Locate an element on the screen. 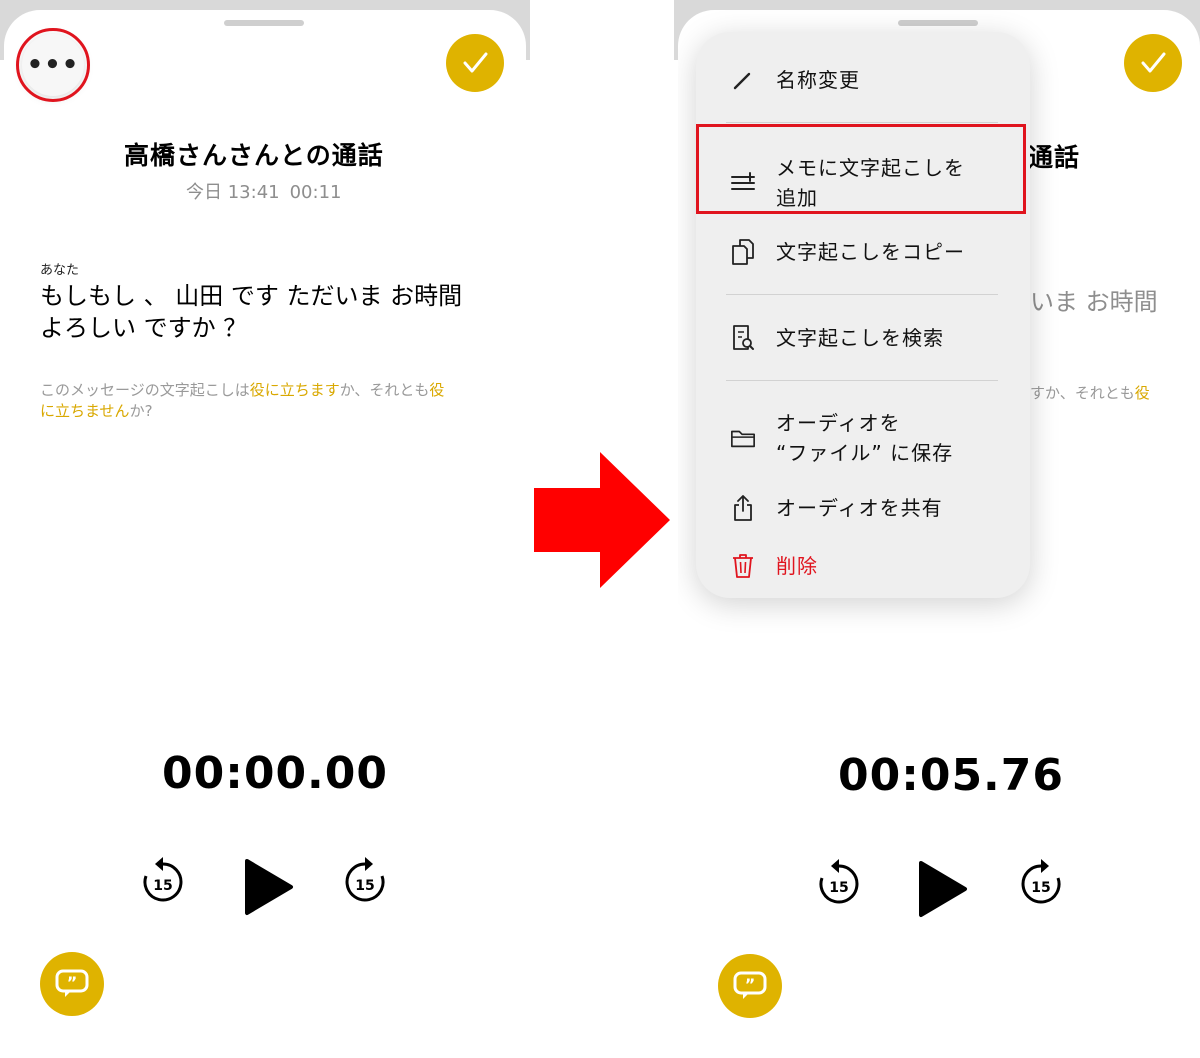 Image resolution: width=1200 pixels, height=1058 pixels. menu-item-label: 文字起こしを検索 is located at coordinates (860, 338).